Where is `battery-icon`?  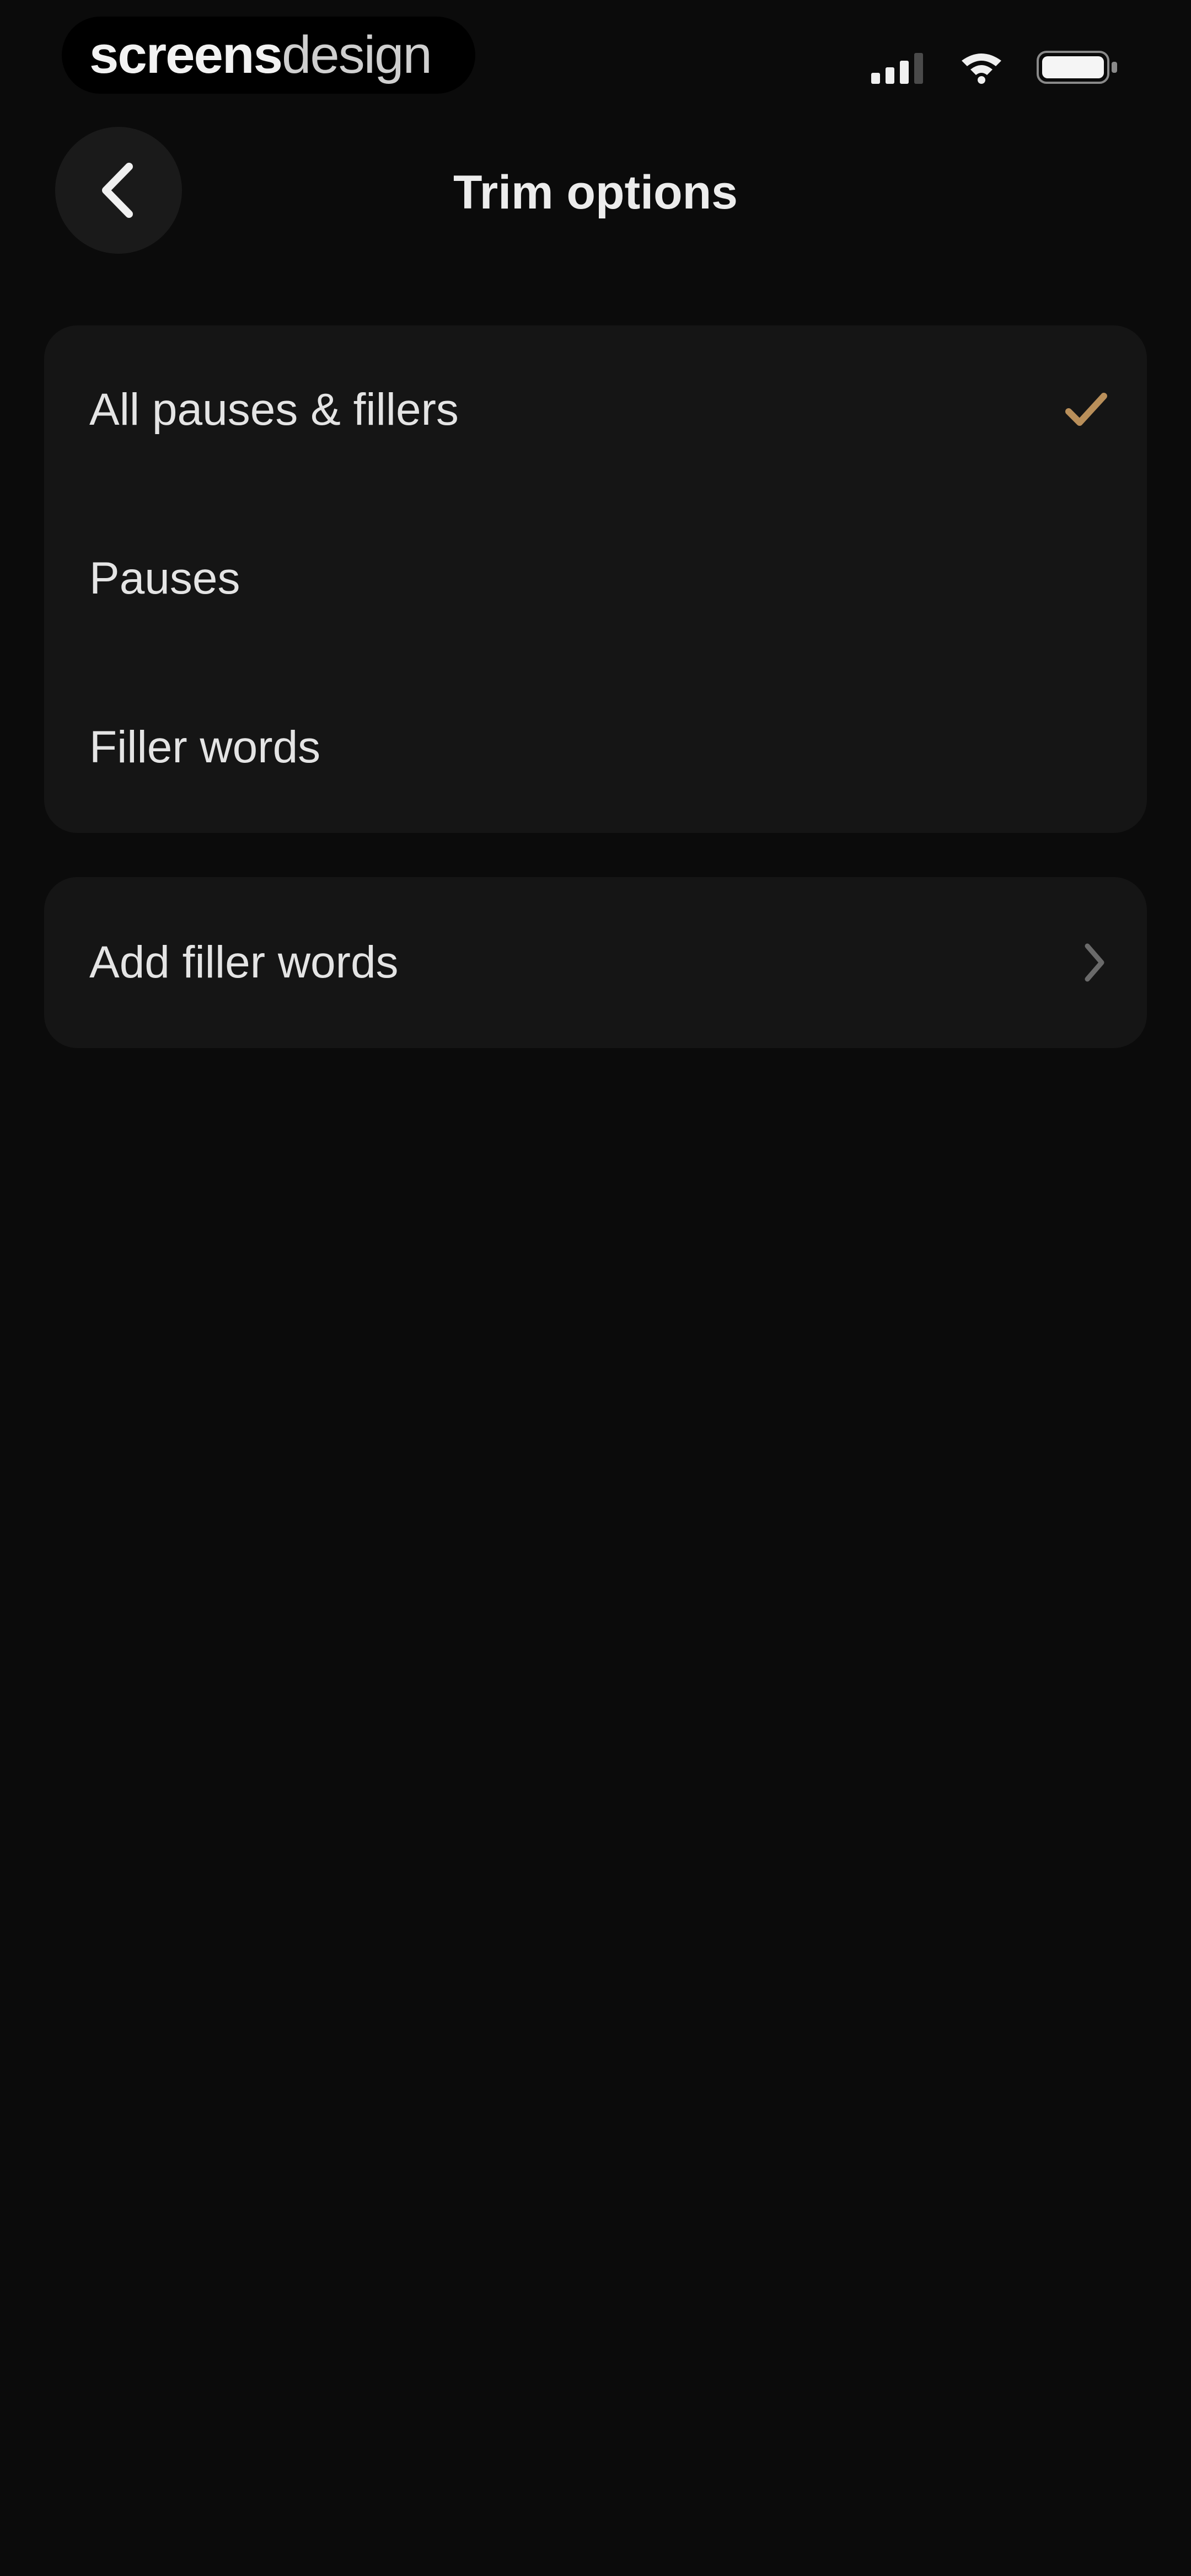 battery-icon is located at coordinates (1077, 67).